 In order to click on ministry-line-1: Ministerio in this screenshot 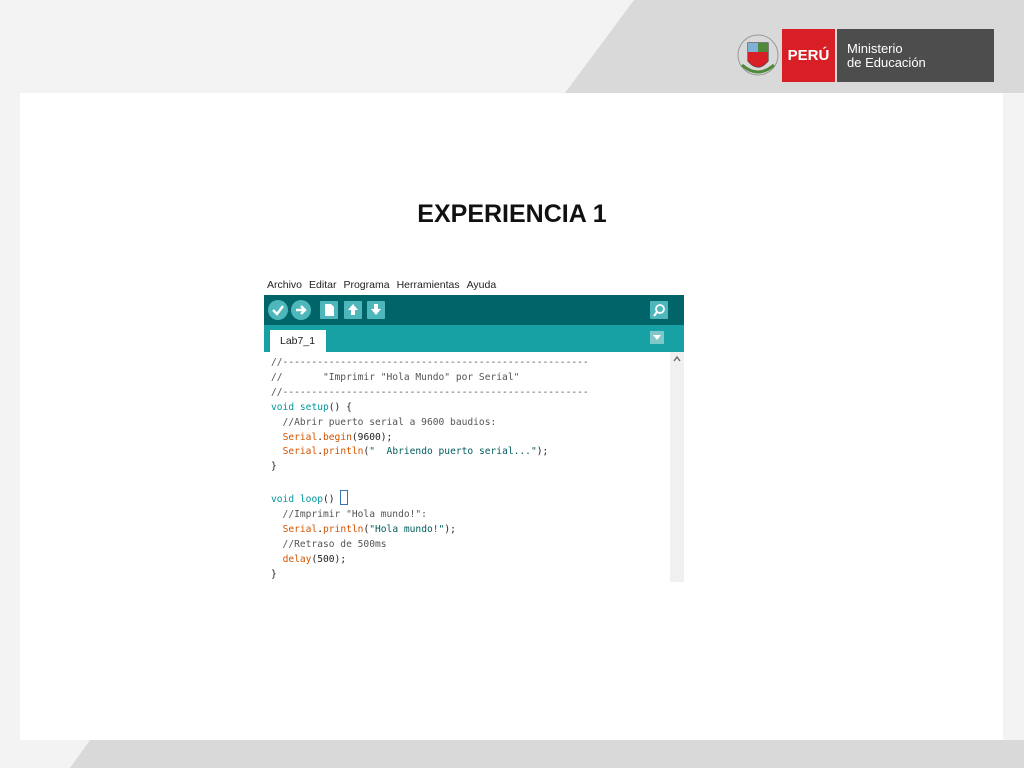, I will do `click(875, 48)`.